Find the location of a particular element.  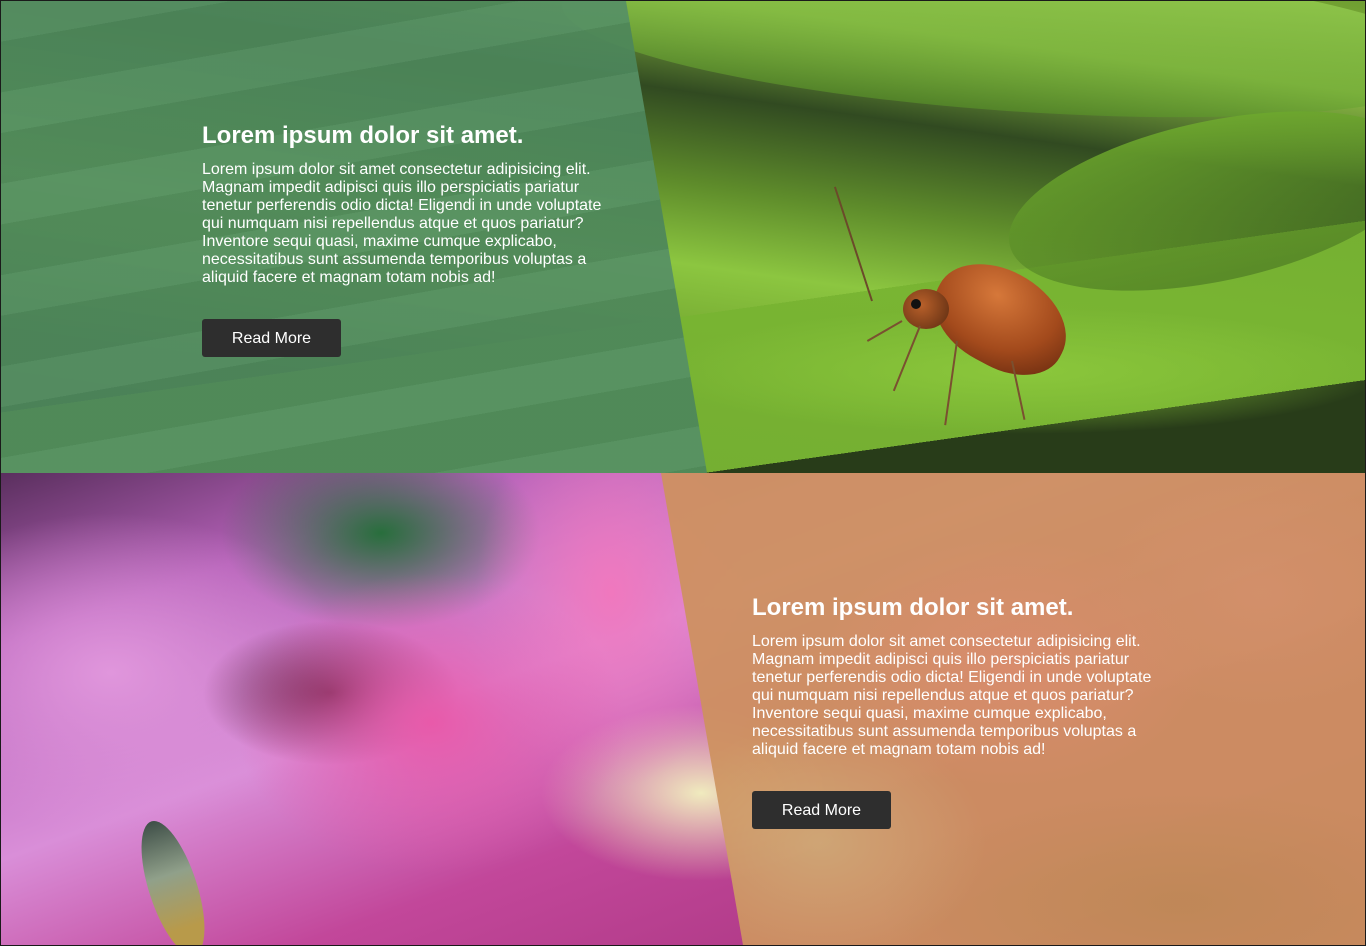

beetle-image is located at coordinates (967, 306).